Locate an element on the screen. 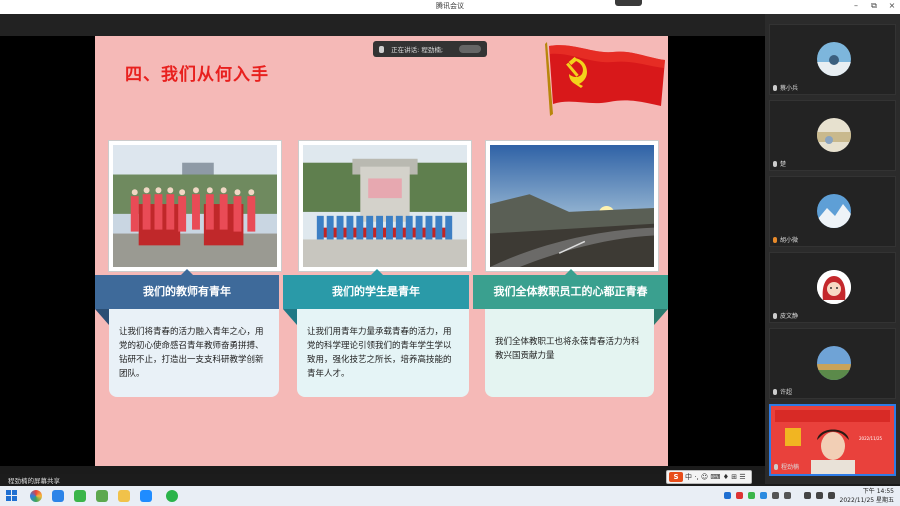 The height and width of the screenshot is (506, 900). wechat-icon is located at coordinates (172, 496).